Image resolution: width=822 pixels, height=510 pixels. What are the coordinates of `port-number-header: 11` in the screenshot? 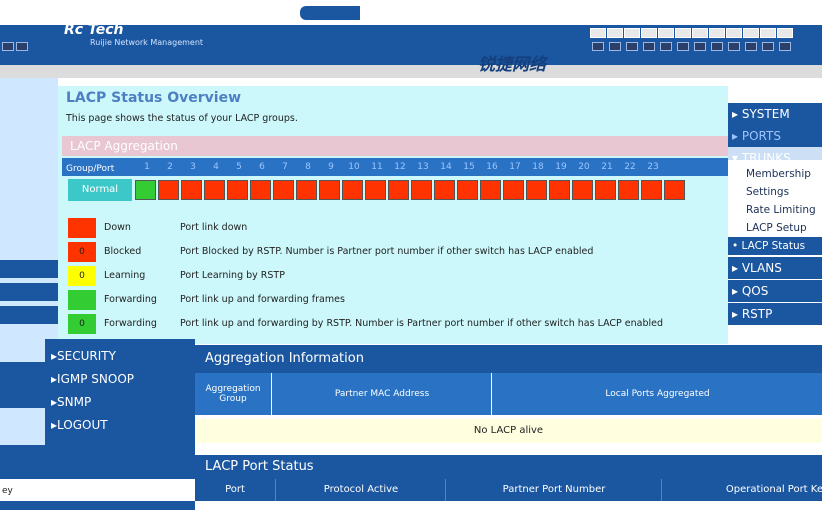 It's located at (377, 167).